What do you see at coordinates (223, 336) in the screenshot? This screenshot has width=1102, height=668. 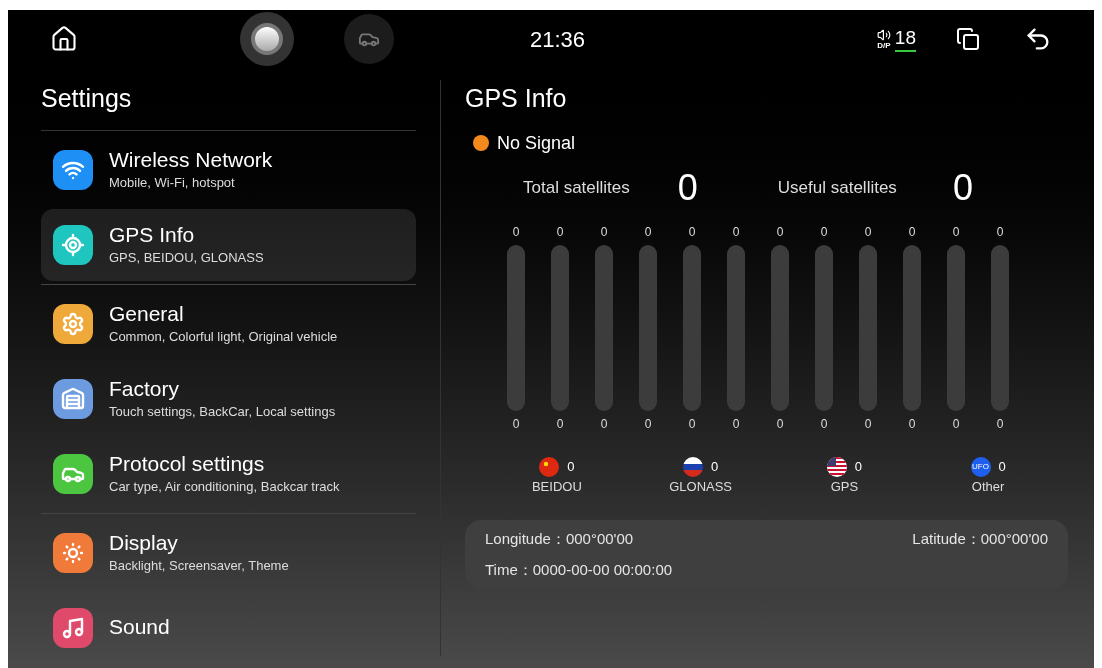 I see `menu-item-subtitle: Common, Colorful light, Original vehicle` at bounding box center [223, 336].